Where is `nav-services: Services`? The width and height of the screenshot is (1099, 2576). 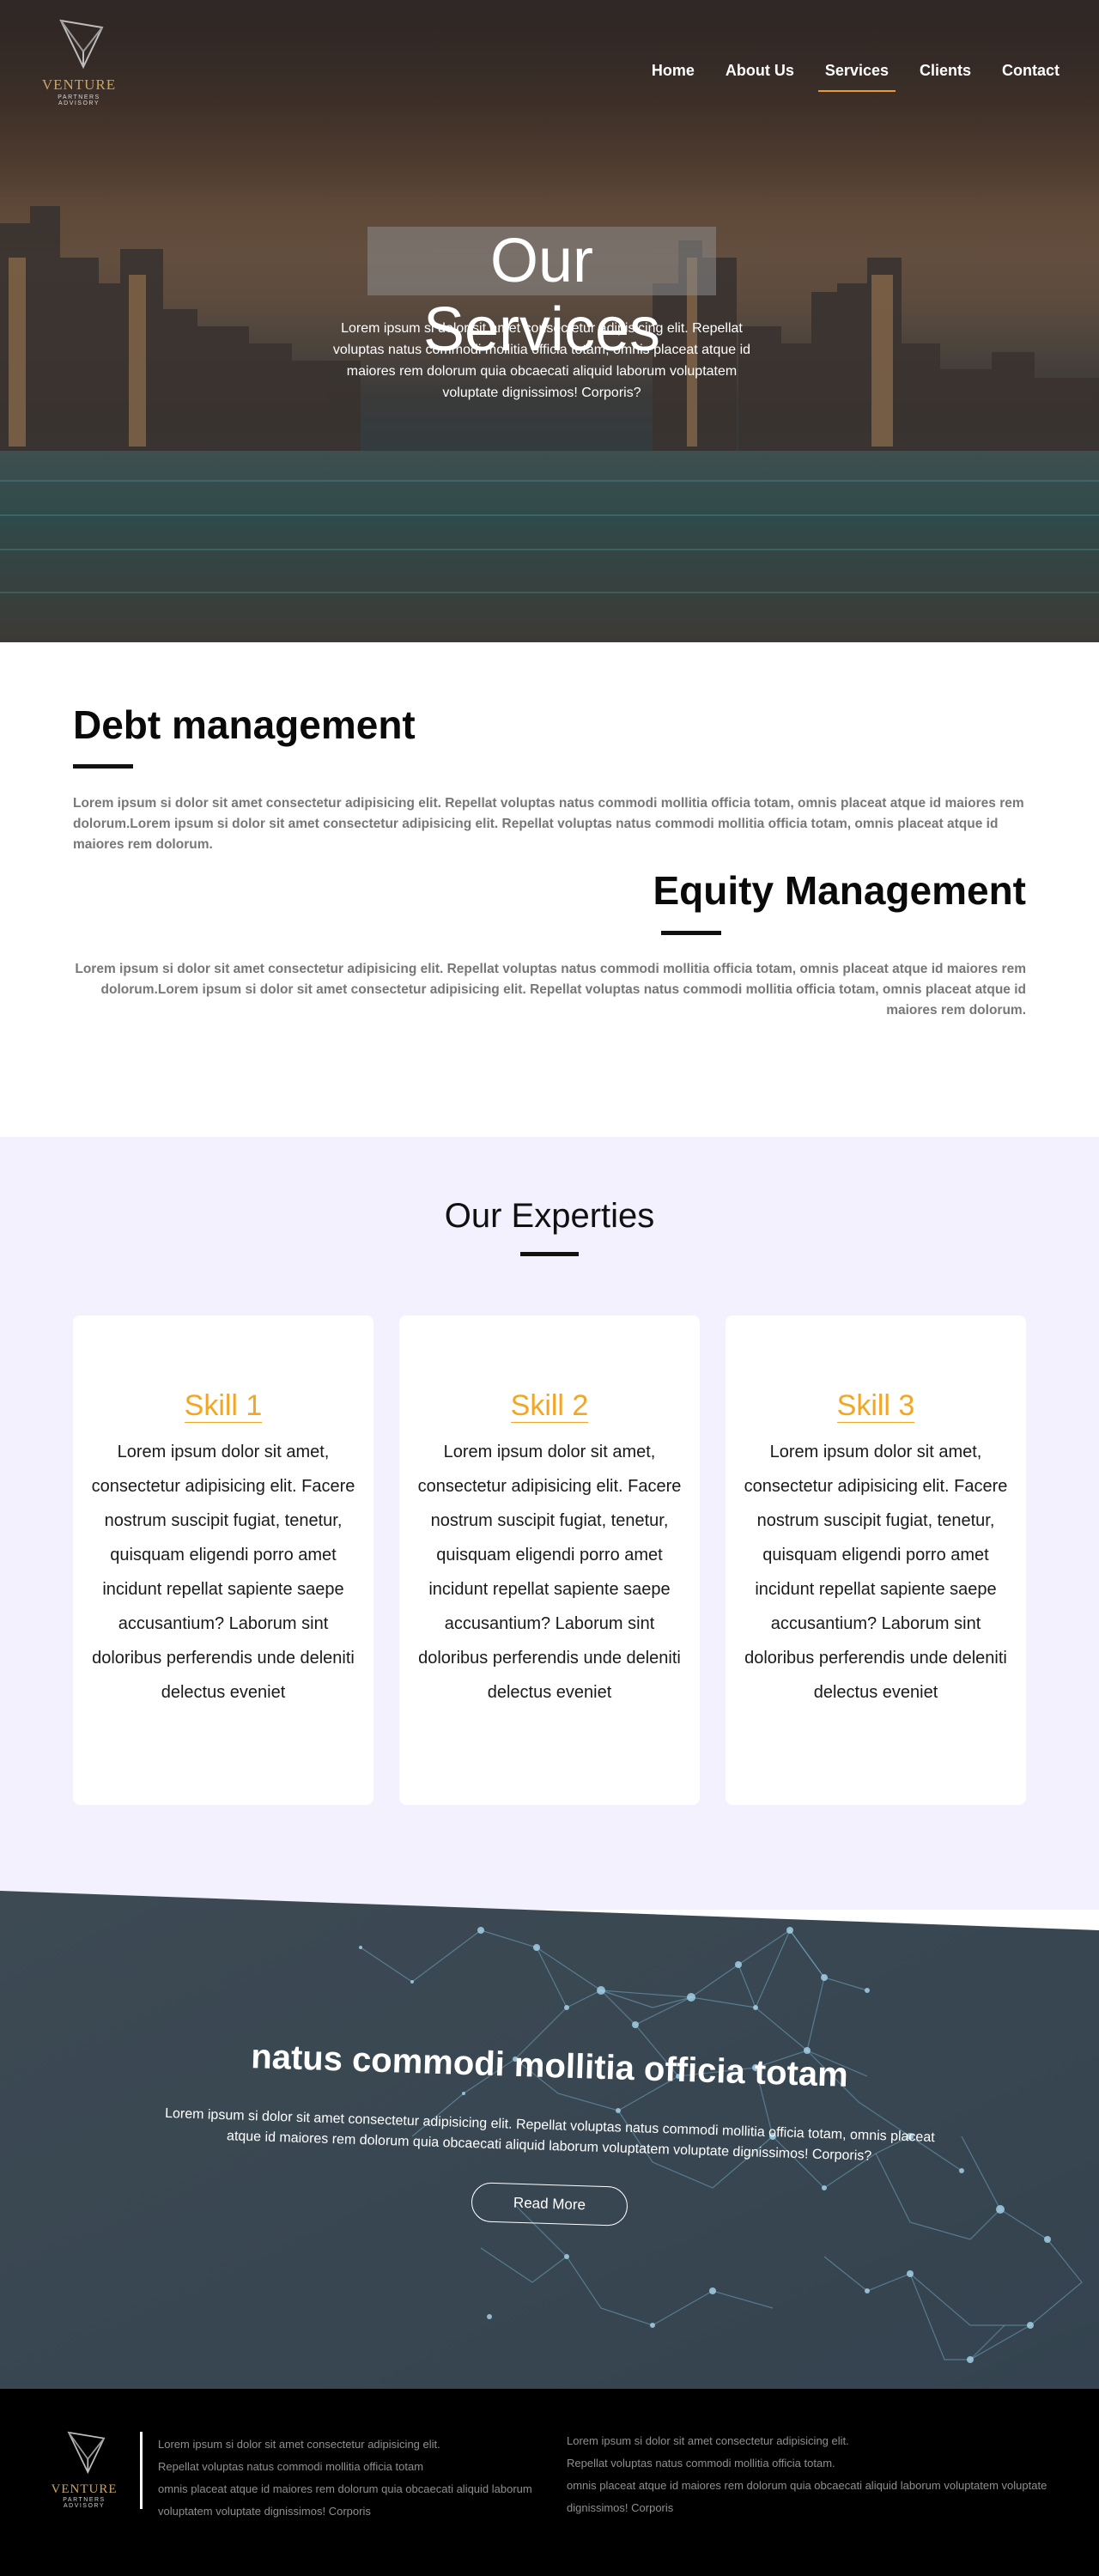
nav-services: Services is located at coordinates (856, 77).